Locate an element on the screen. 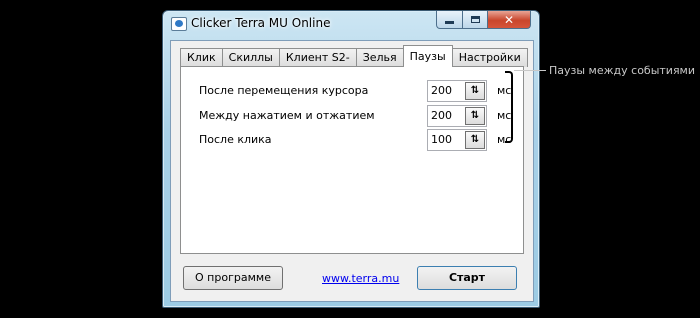 The height and width of the screenshot is (318, 700). annotation-line is located at coordinates (530, 70).